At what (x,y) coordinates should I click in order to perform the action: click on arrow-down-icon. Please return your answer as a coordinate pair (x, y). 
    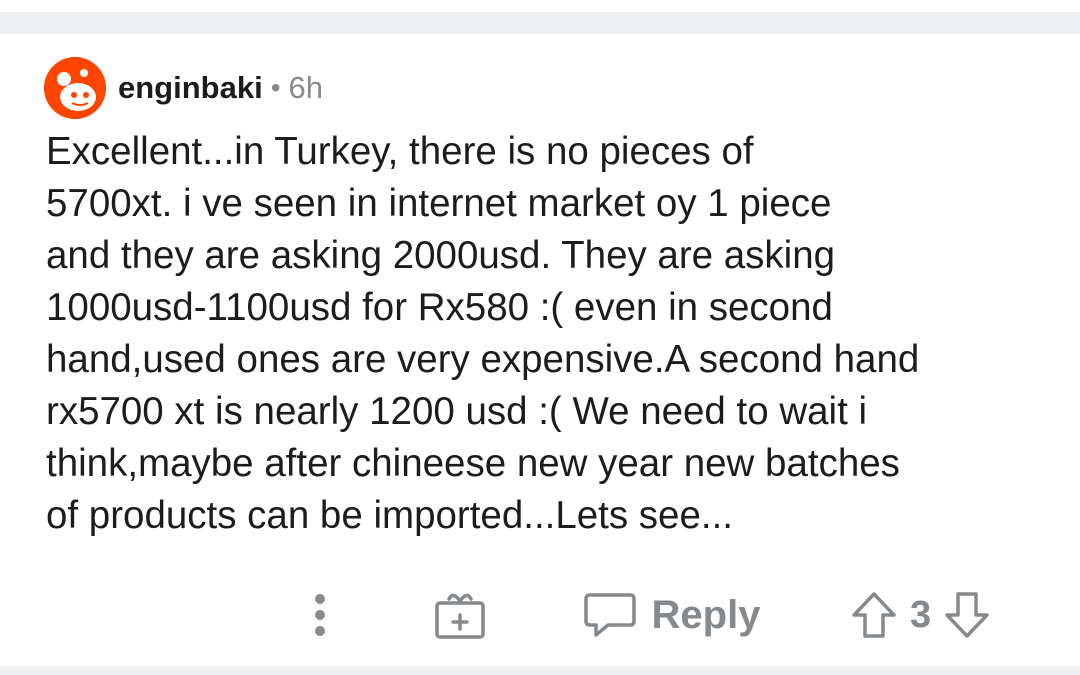
    Looking at the image, I should click on (967, 615).